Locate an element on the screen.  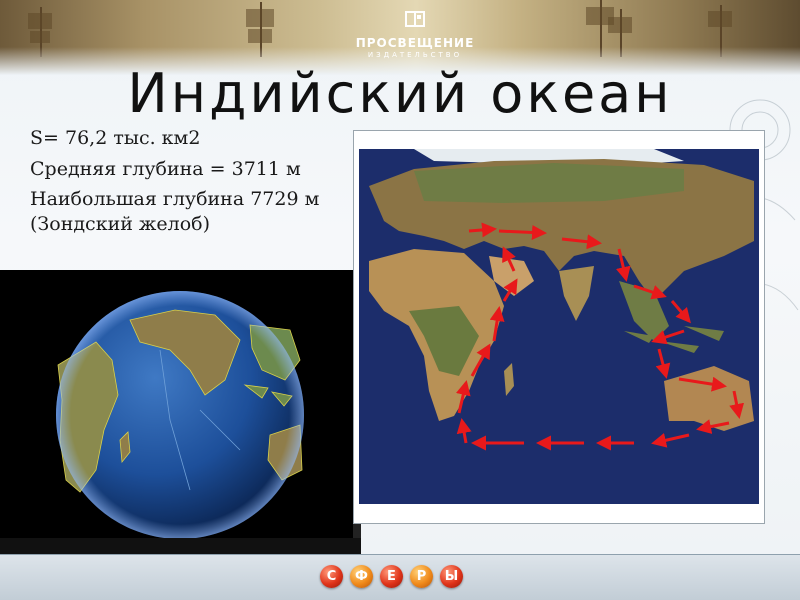
spheres-logo: С Ф Е Р Ы is located at coordinates (391, 576).